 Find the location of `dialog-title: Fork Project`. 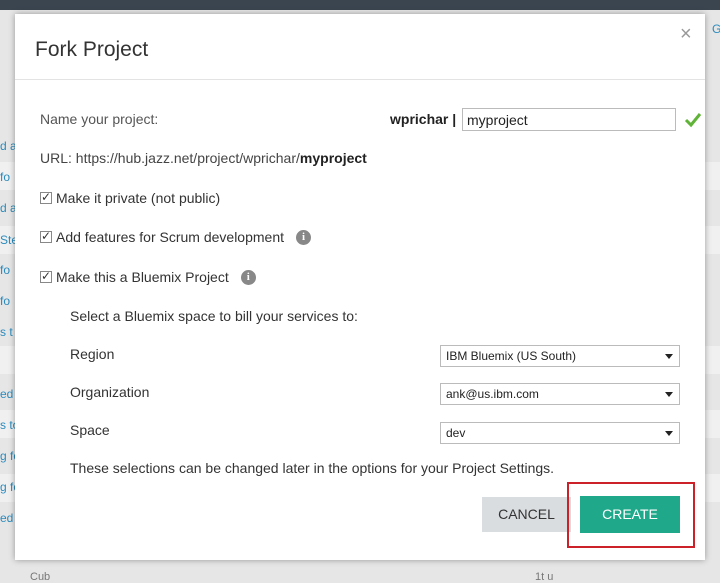

dialog-title: Fork Project is located at coordinates (92, 49).